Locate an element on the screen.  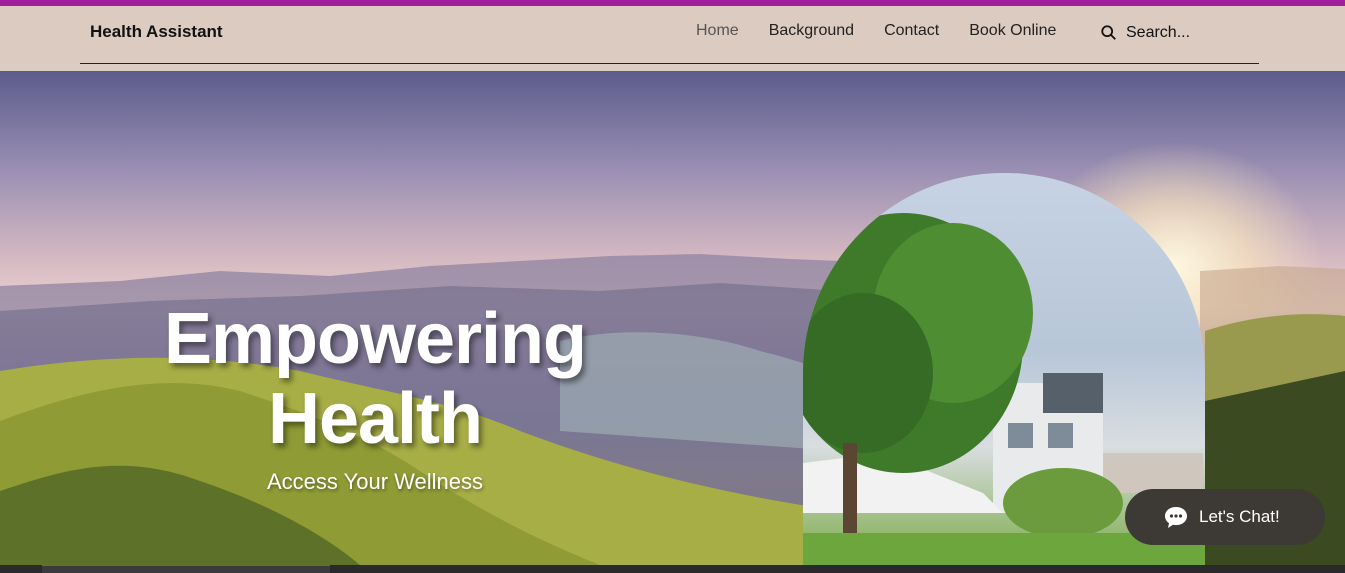
nav-item-background: Background is located at coordinates (811, 31).